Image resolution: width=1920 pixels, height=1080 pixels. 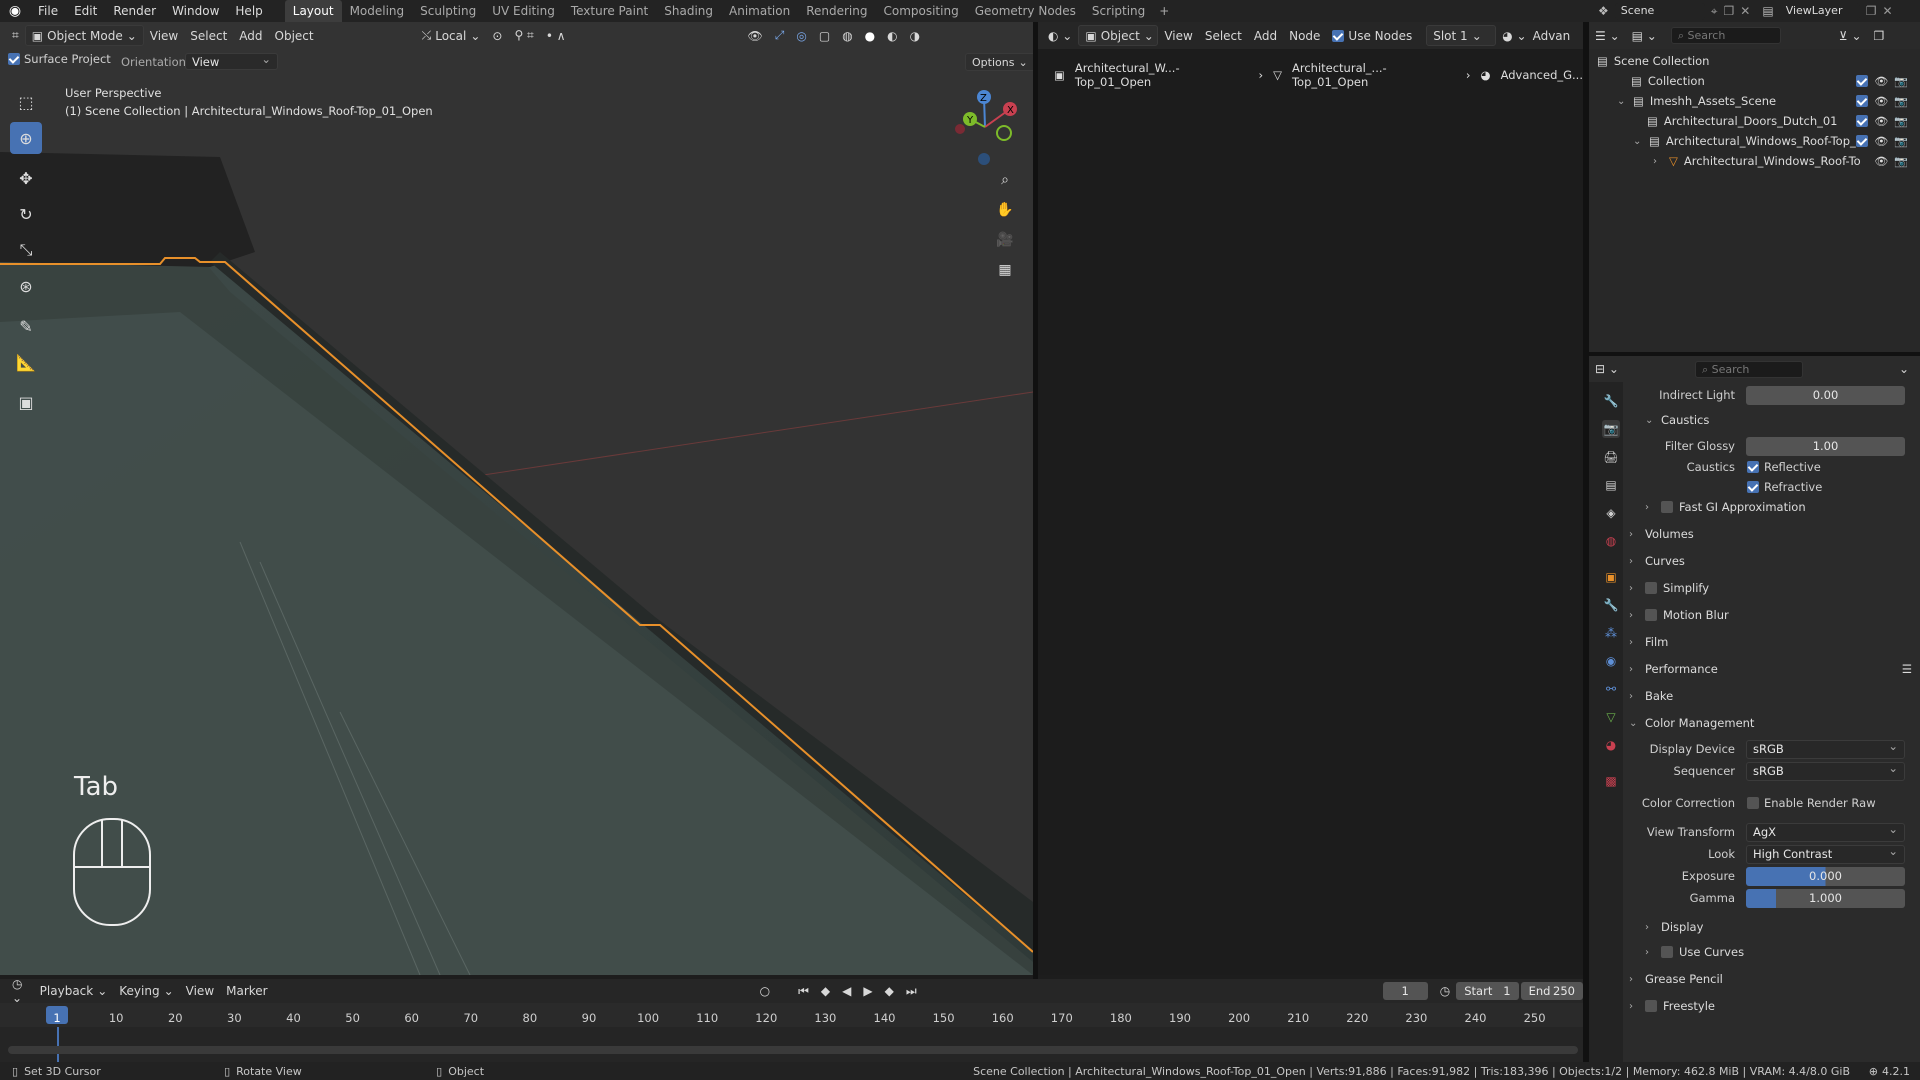 I want to click on color-management-panel-header: ⌄ Color Management, so click(x=1691, y=723).